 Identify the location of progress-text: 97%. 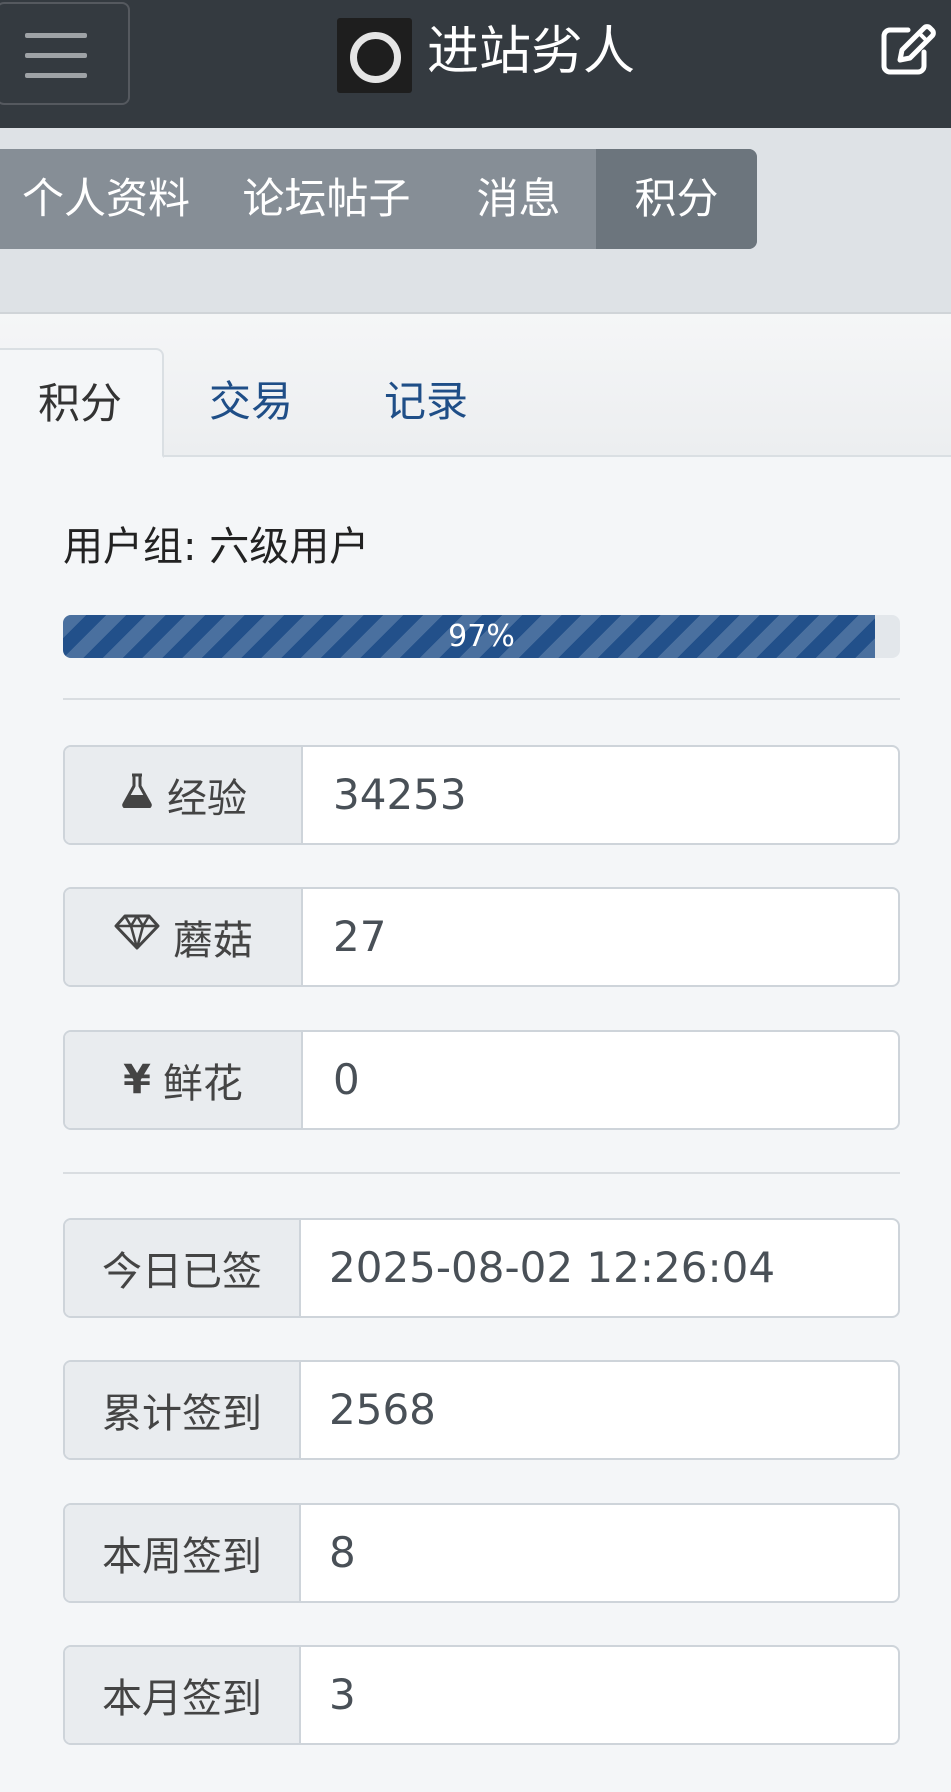
(481, 636).